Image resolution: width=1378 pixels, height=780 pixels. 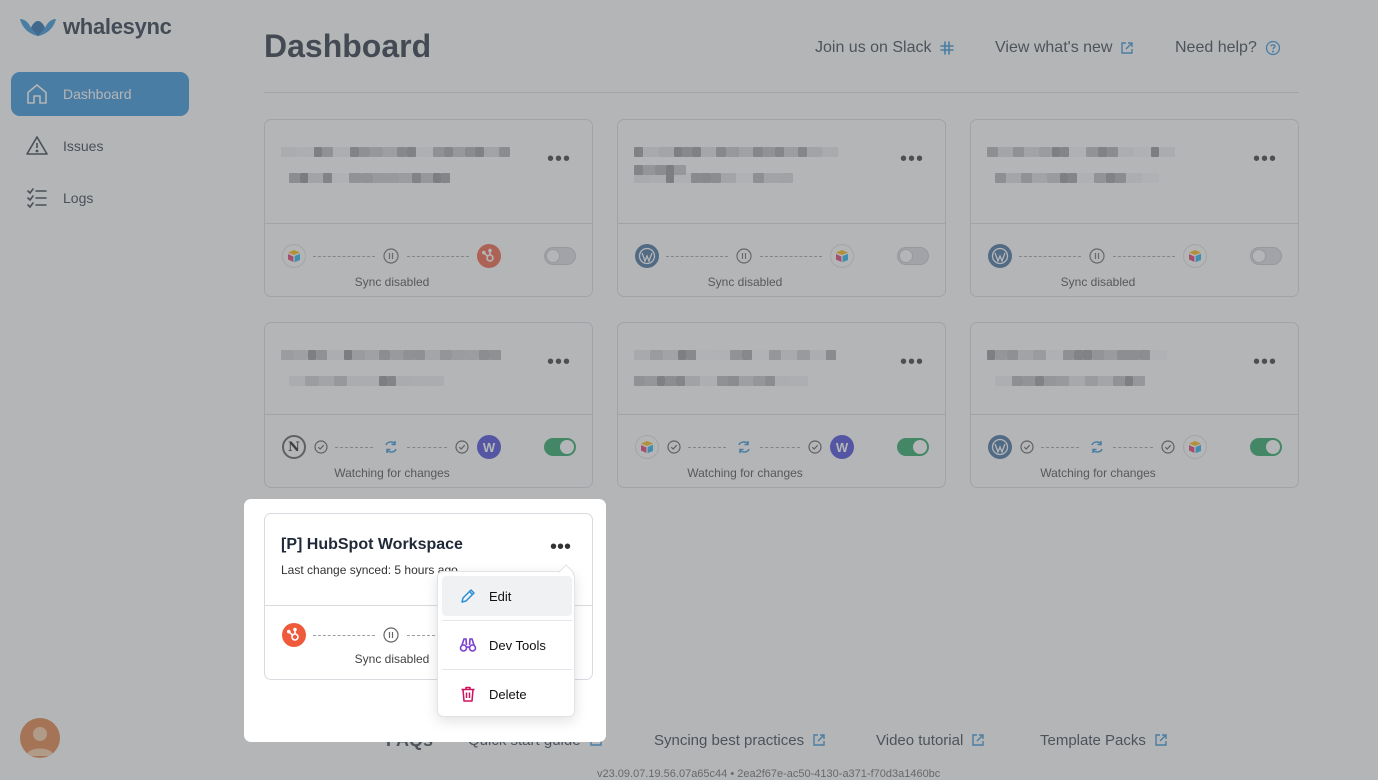 What do you see at coordinates (294, 635) in the screenshot?
I see `hubspot-icon` at bounding box center [294, 635].